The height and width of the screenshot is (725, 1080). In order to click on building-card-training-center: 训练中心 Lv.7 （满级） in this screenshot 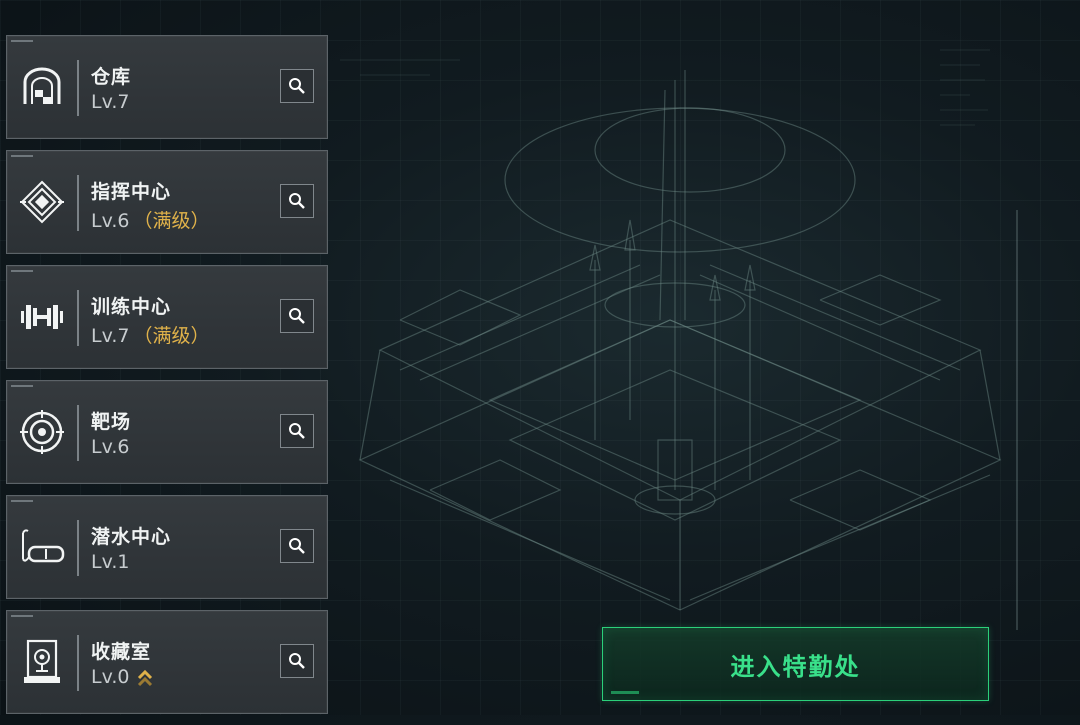, I will do `click(167, 317)`.